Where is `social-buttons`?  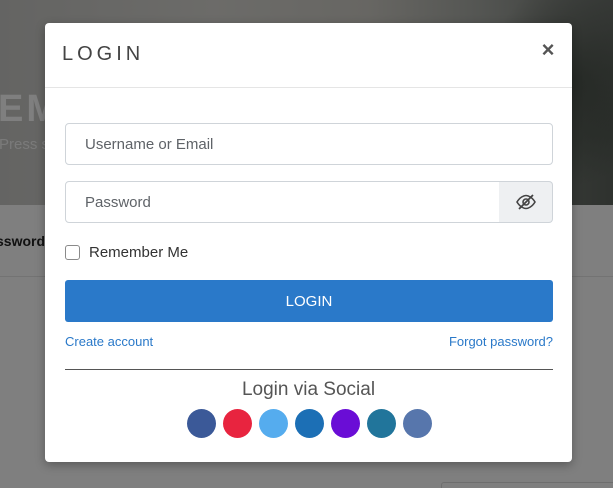 social-buttons is located at coordinates (309, 423).